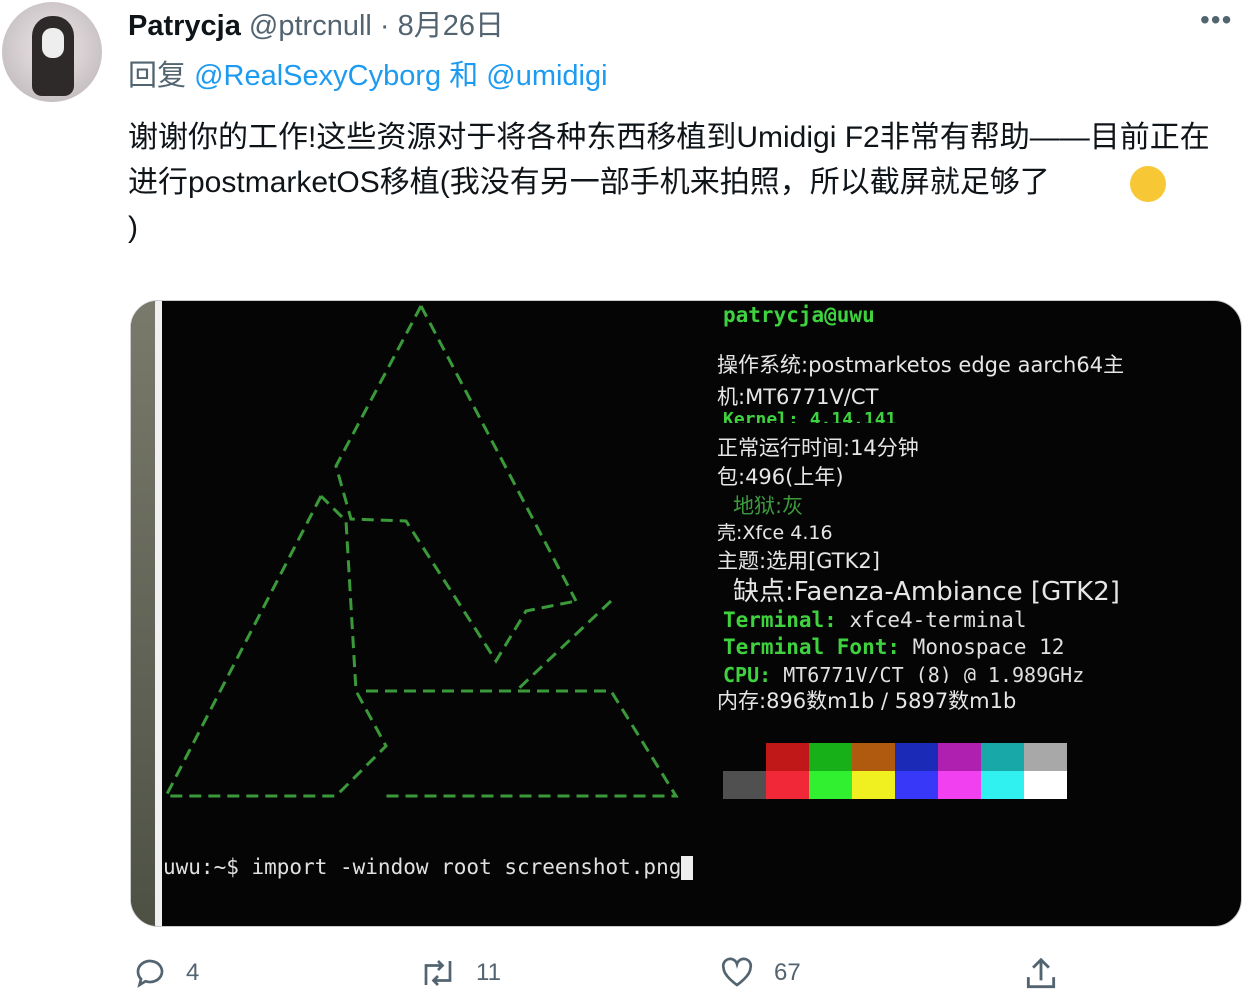 The width and height of the screenshot is (1258, 1006). Describe the element at coordinates (451, 26) in the screenshot. I see `tweet-date: 8月26日` at that location.